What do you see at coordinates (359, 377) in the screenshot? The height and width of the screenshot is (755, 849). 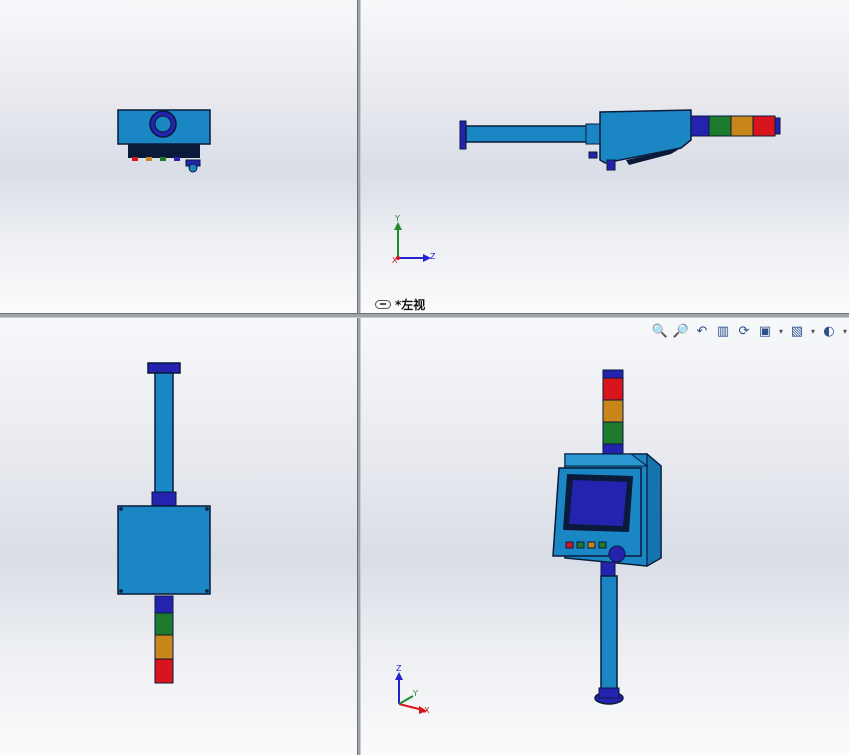 I see `viewport-vertical-splitter` at bounding box center [359, 377].